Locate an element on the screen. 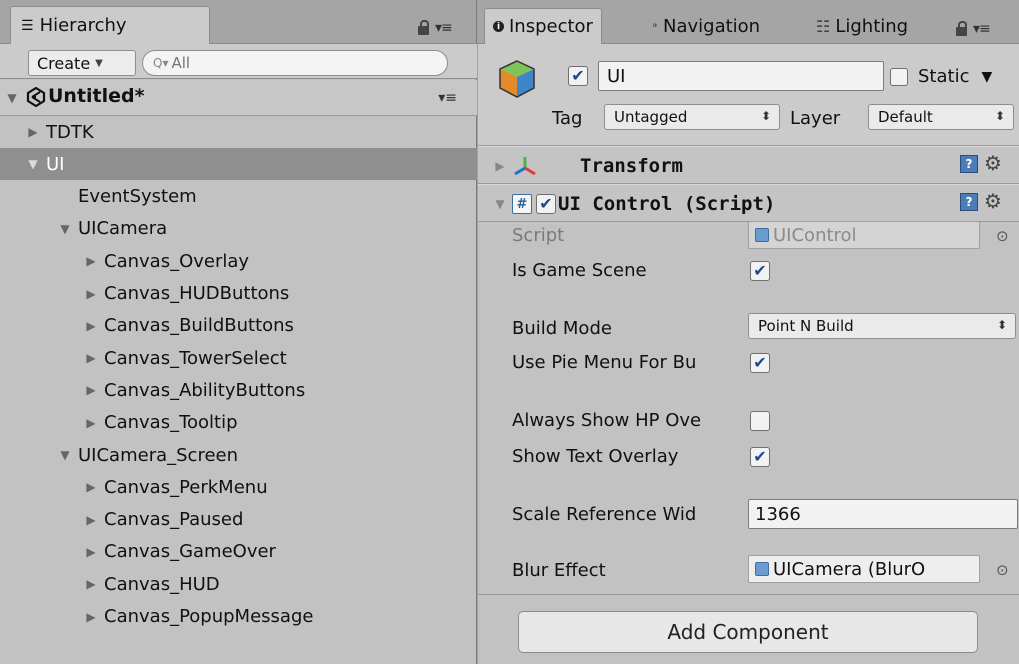 The image size is (1019, 664). hierarchy-item: ▶ Canvas_GameOver is located at coordinates (238, 552).